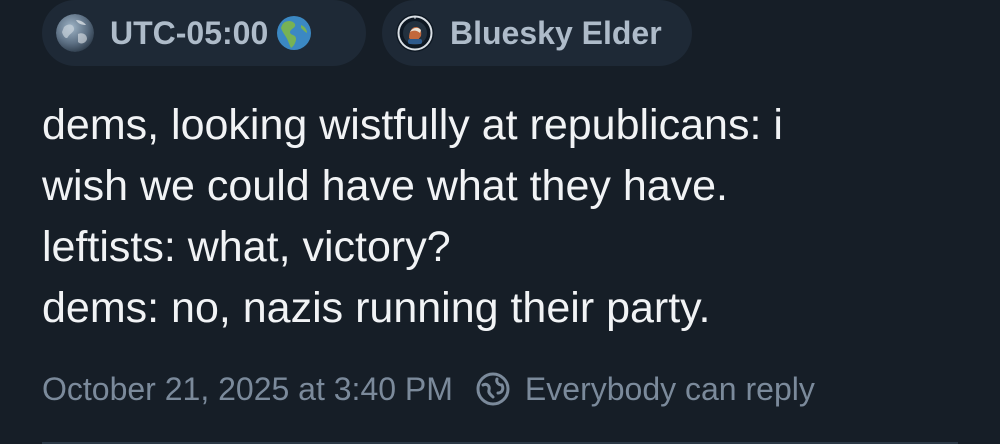 This screenshot has height=444, width=1000. Describe the element at coordinates (415, 33) in the screenshot. I see `elder-badge-icon` at that location.